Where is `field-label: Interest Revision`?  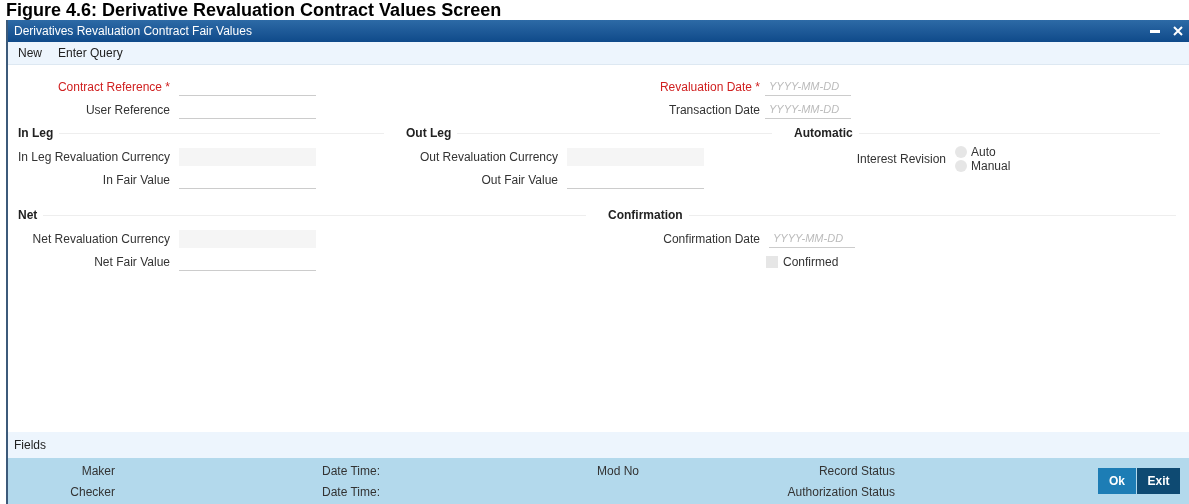 field-label: Interest Revision is located at coordinates (900, 159).